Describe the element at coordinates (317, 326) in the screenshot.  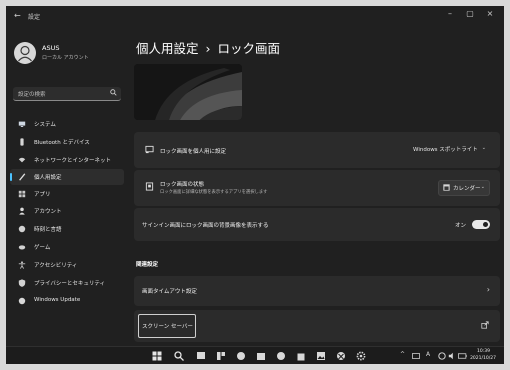
I see `screen-saver-link: スクリーン セーバー` at that location.